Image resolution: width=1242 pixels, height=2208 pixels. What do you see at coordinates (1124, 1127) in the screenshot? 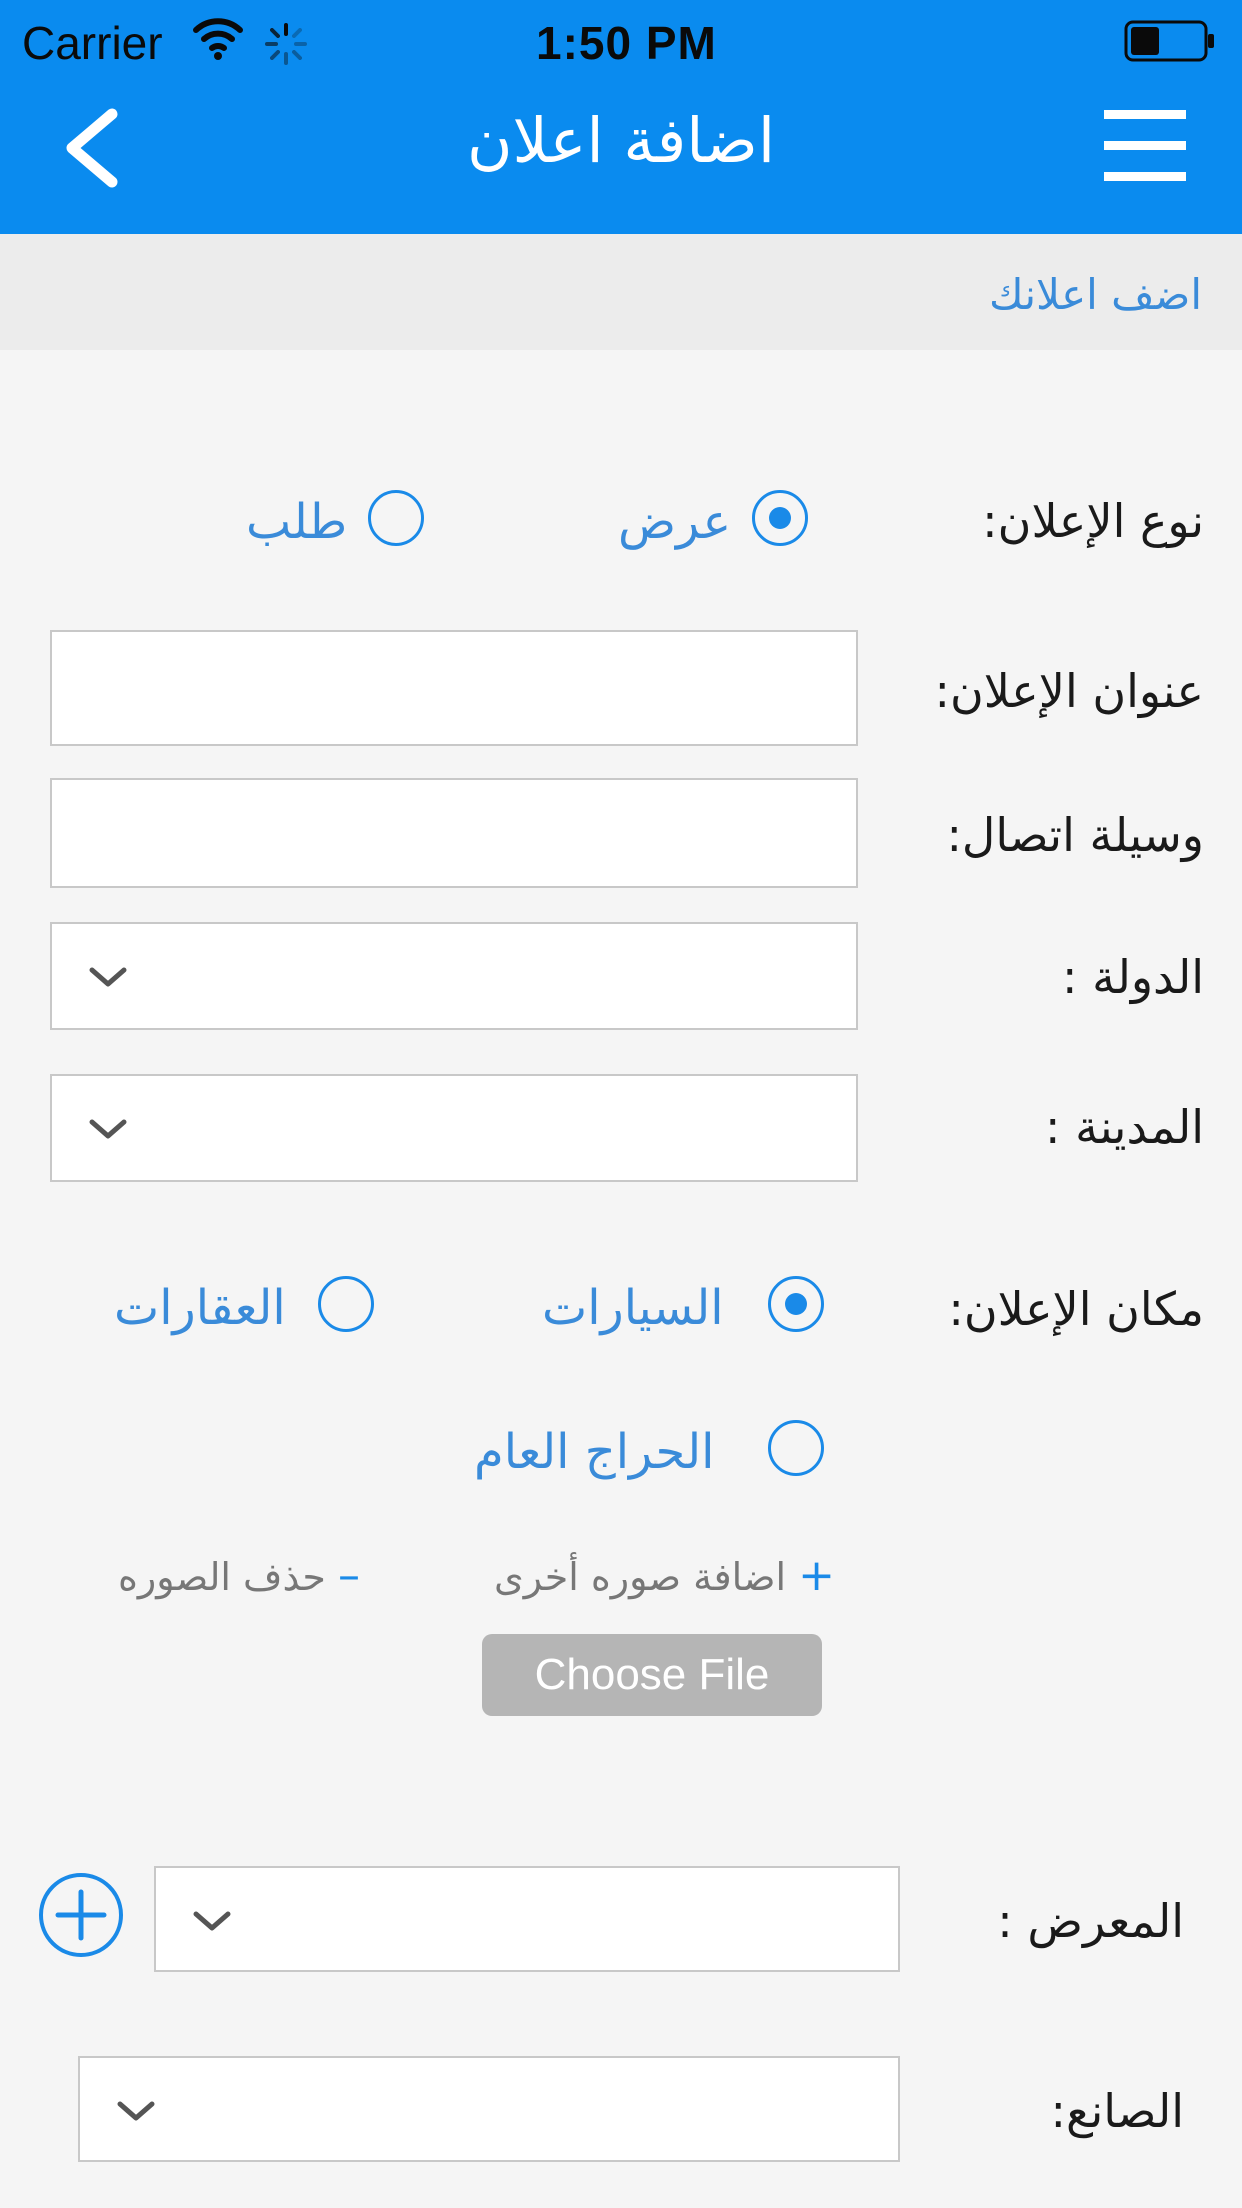
I see `city-label: المدينة :` at bounding box center [1124, 1127].